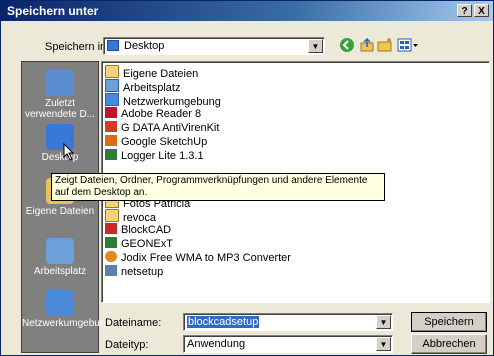  I want to click on list-item: Logger Lite 1.3.1, so click(154, 156).